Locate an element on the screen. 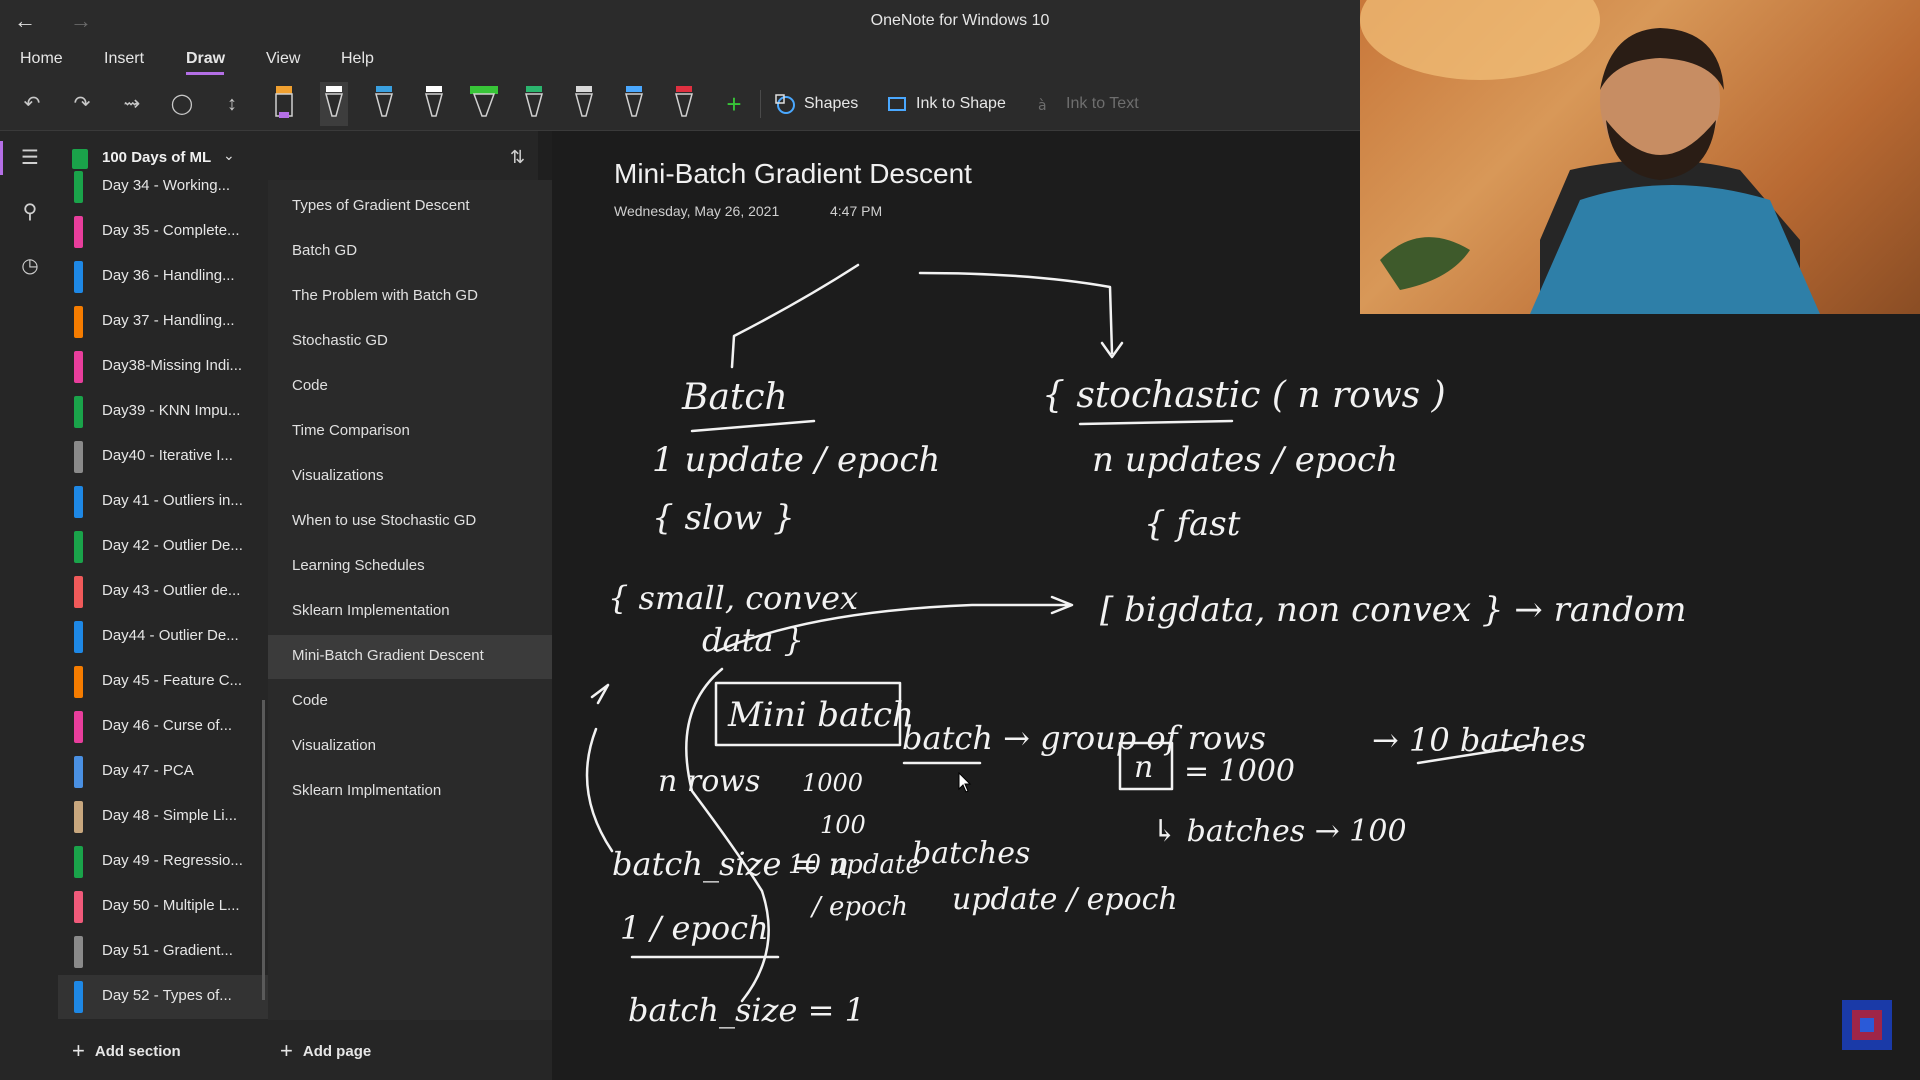 This screenshot has width=1920, height=1080. ink-batch-group: batch → group of rows is located at coordinates (1084, 738).